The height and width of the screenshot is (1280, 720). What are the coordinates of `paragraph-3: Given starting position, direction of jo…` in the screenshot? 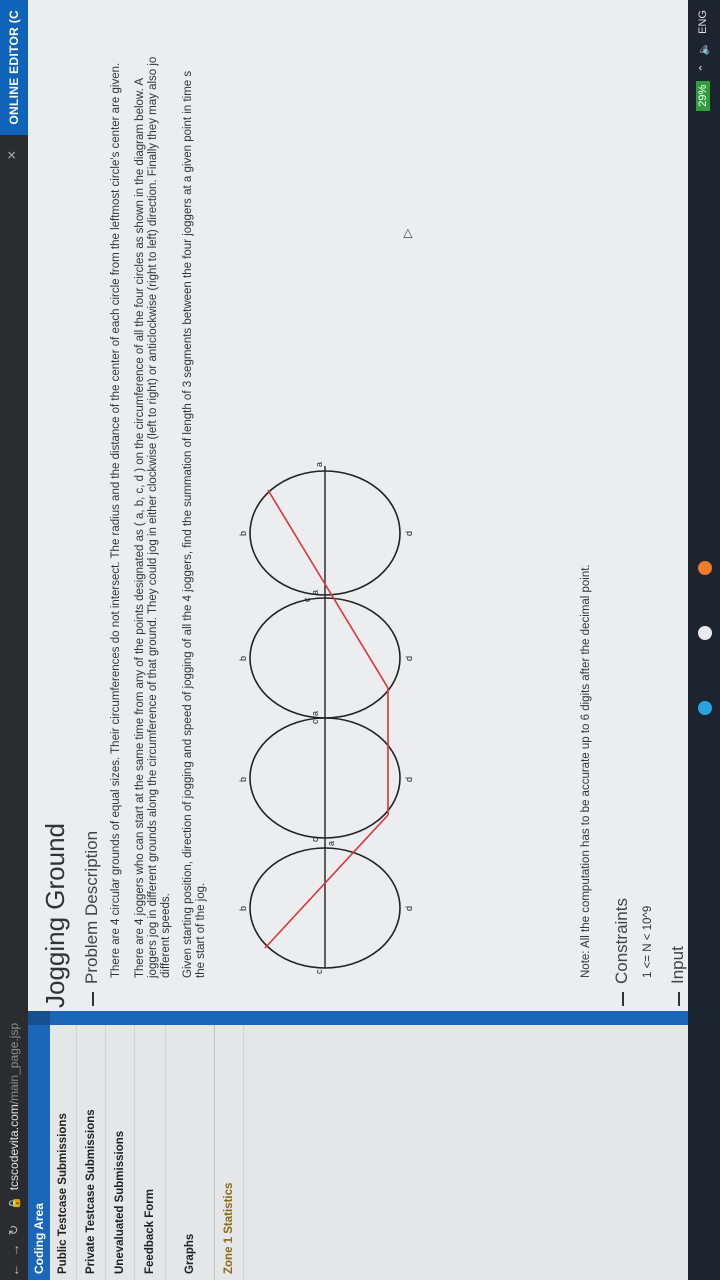 It's located at (195, 489).